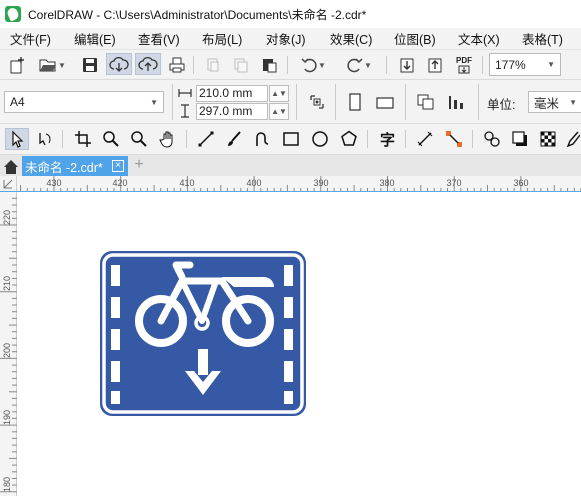 The height and width of the screenshot is (496, 581). What do you see at coordinates (11, 166) in the screenshot?
I see `welcome-tab` at bounding box center [11, 166].